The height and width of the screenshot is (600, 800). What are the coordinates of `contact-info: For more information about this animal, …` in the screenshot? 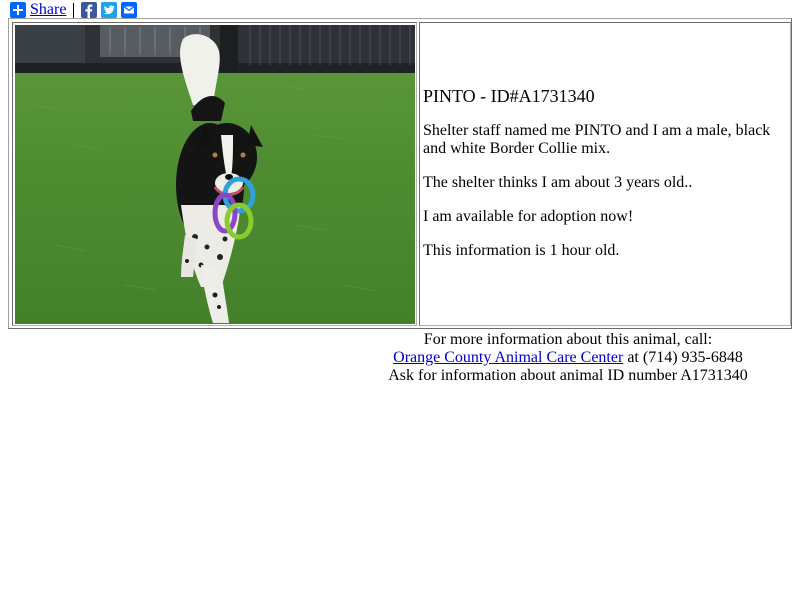 It's located at (568, 358).